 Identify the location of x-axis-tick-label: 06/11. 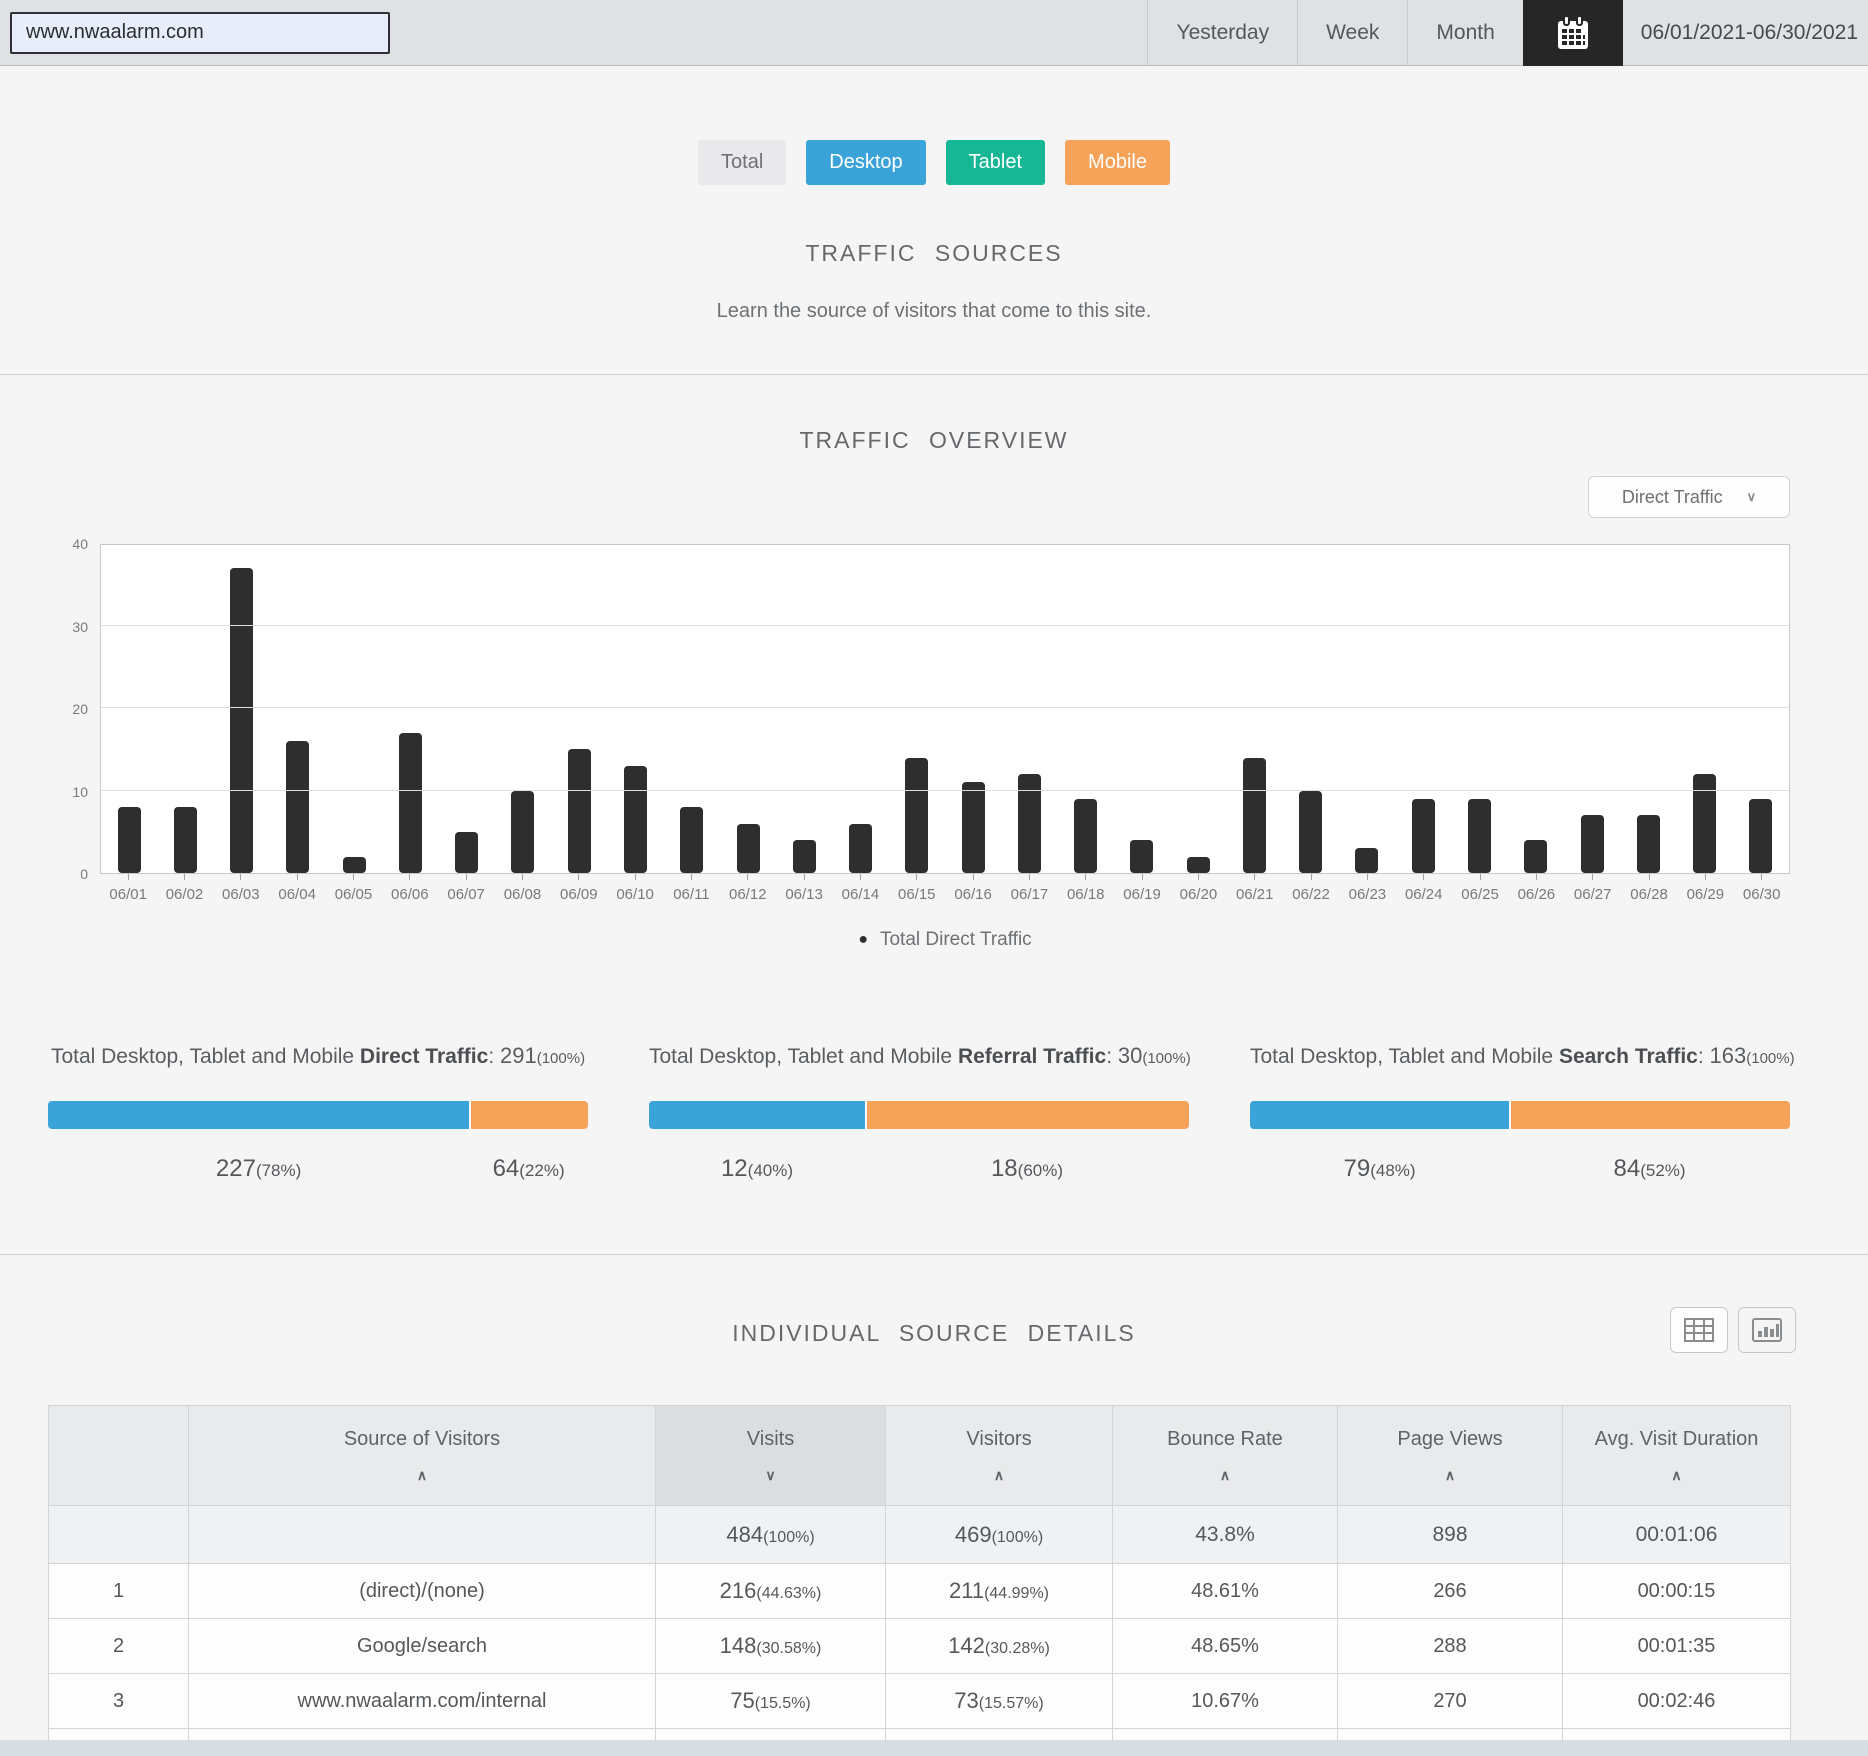
(691, 894).